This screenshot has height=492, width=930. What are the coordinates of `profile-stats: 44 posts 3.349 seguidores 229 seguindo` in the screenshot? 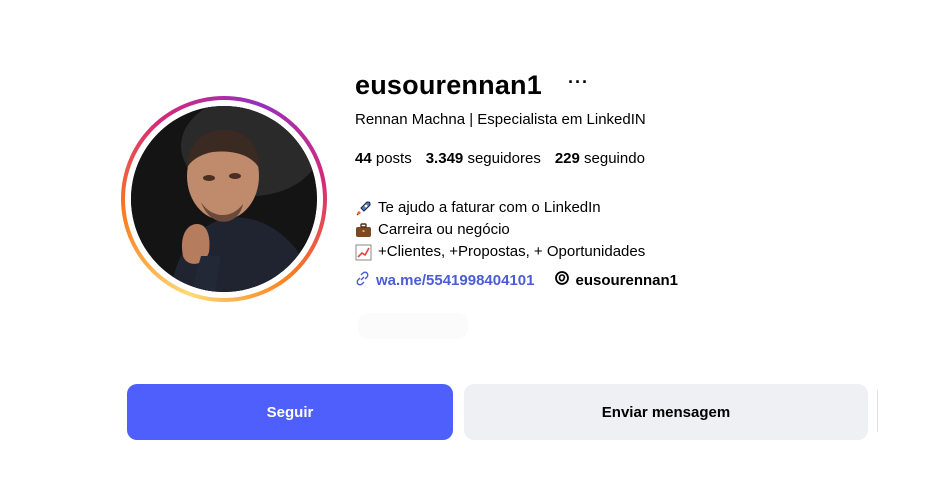 It's located at (500, 158).